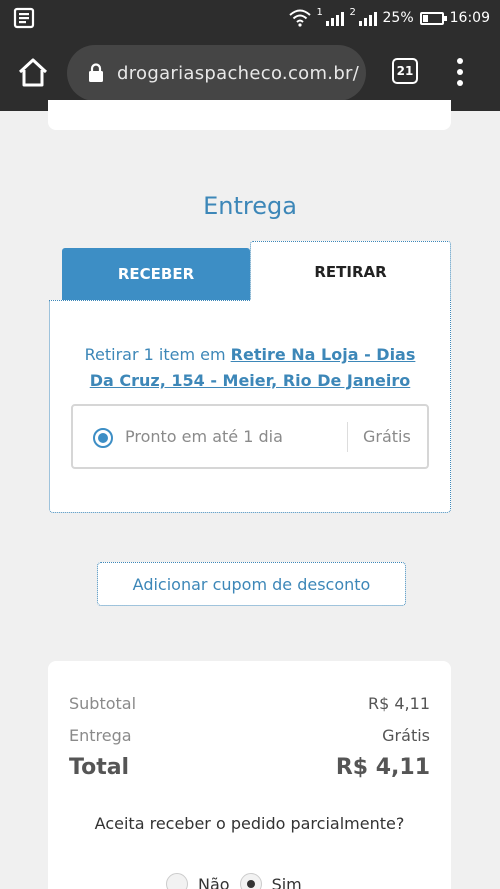 The height and width of the screenshot is (889, 500). Describe the element at coordinates (238, 73) in the screenshot. I see `url-text: drogariaspacheco.com.br/` at that location.